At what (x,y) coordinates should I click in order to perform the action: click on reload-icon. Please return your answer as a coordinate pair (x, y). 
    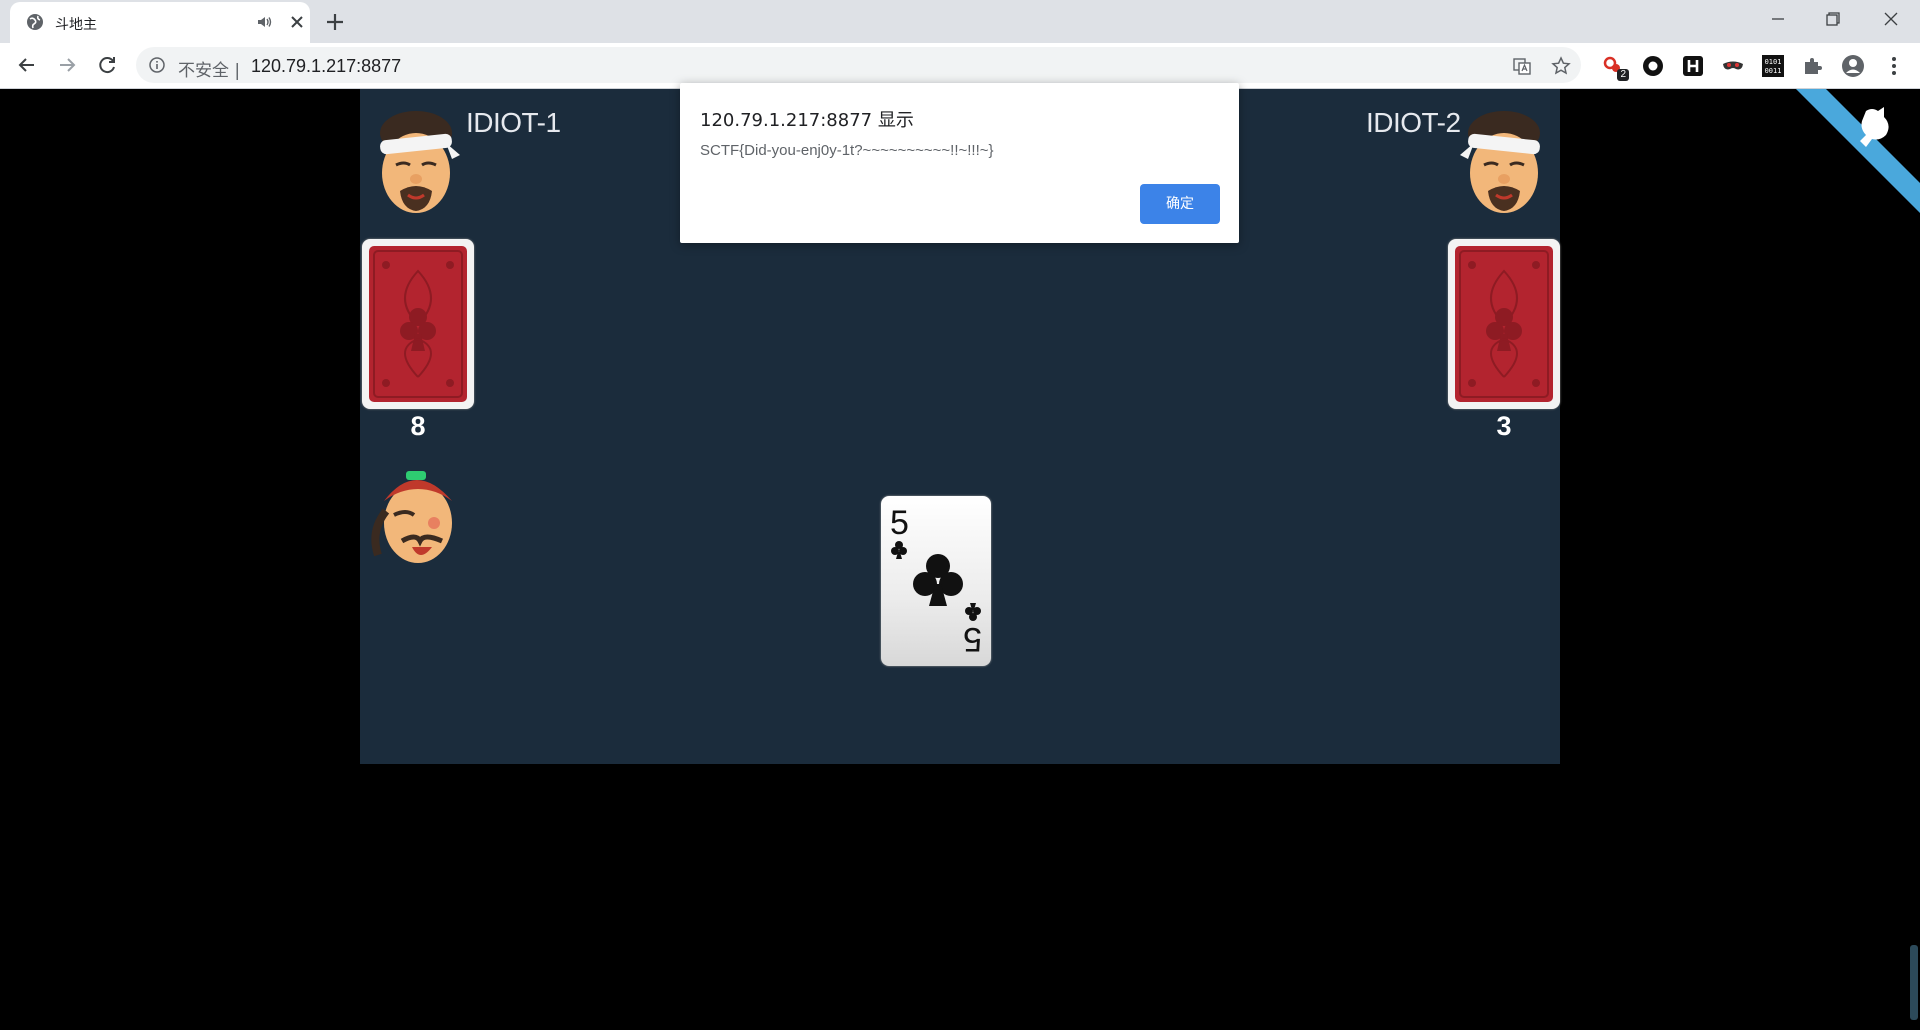
    Looking at the image, I should click on (107, 65).